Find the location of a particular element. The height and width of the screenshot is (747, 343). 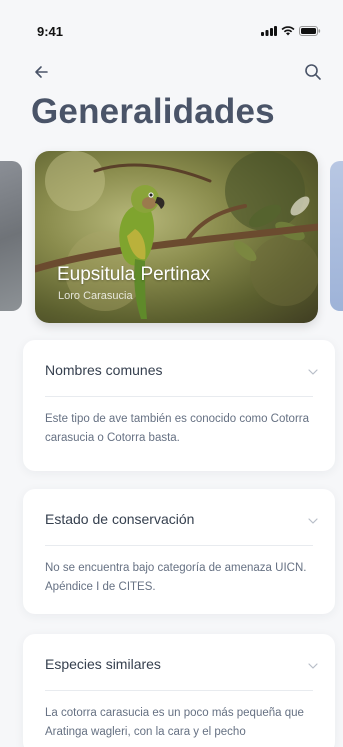

status-icons is located at coordinates (291, 31).